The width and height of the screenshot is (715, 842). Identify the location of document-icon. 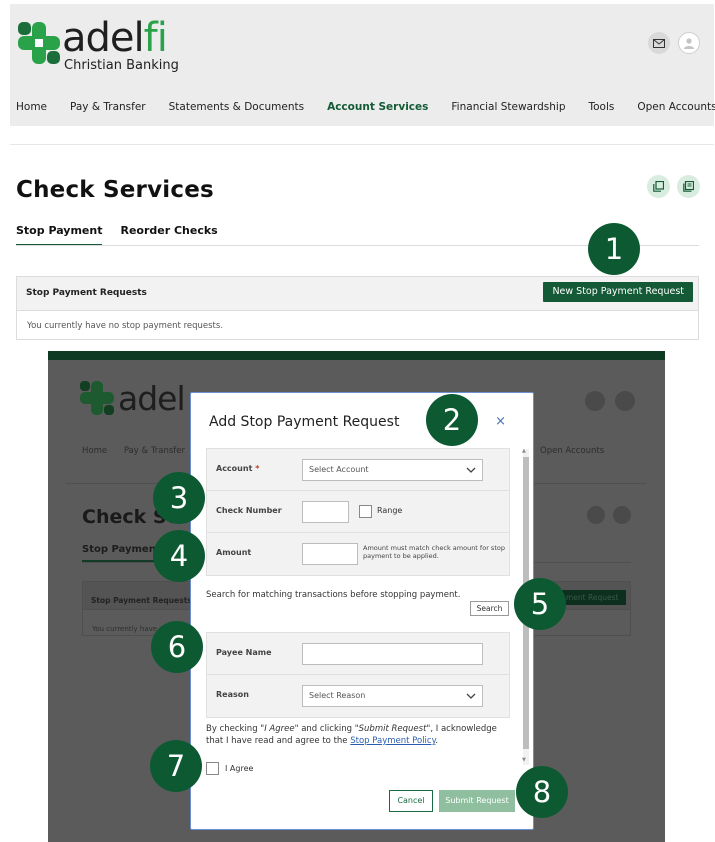
(688, 186).